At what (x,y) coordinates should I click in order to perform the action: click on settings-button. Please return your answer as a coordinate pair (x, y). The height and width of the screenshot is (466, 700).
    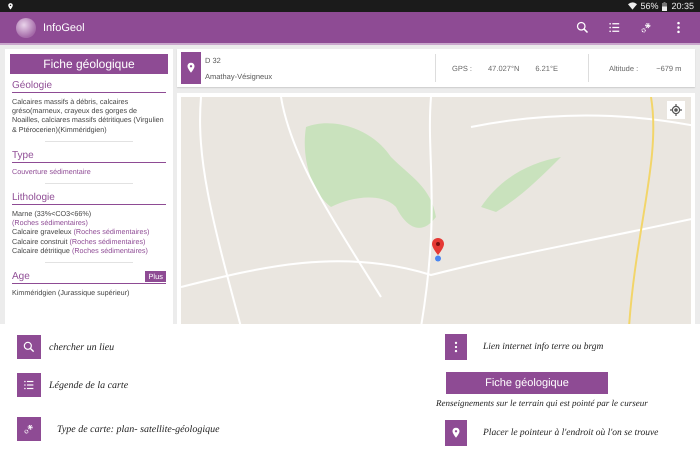
    Looking at the image, I should click on (29, 429).